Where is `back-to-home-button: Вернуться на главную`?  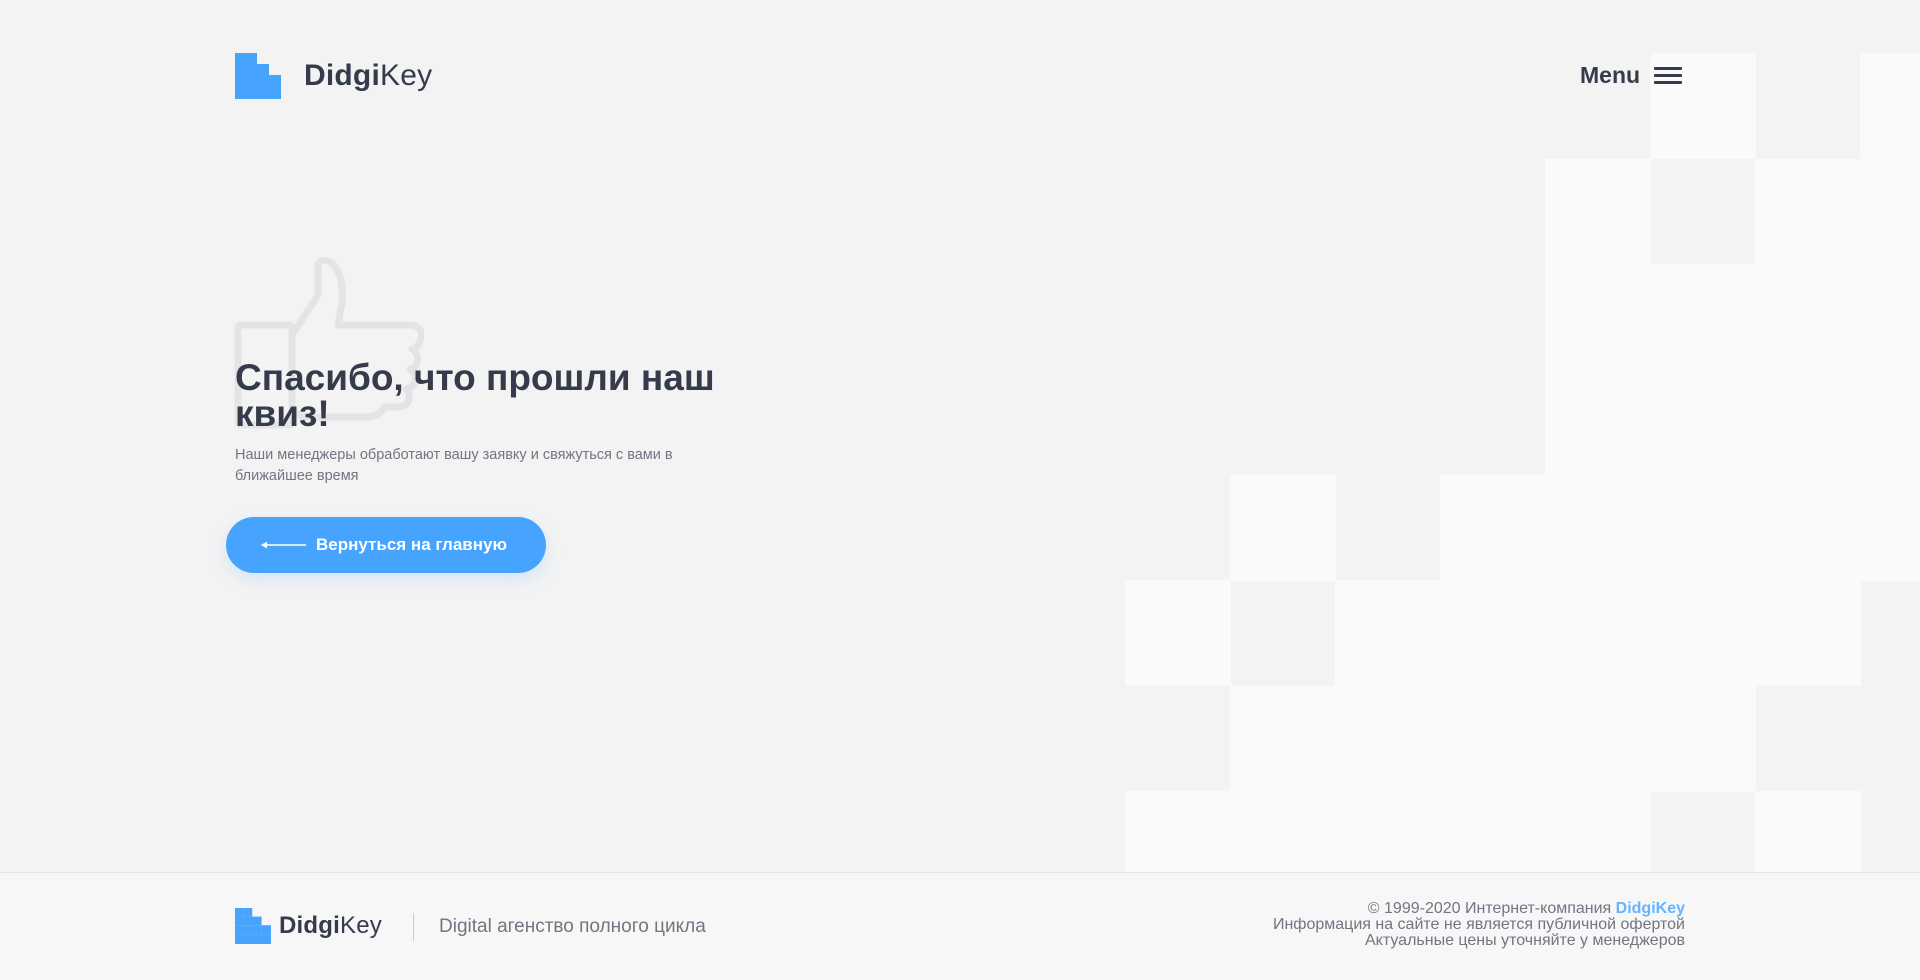 back-to-home-button: Вернуться на главную is located at coordinates (386, 545).